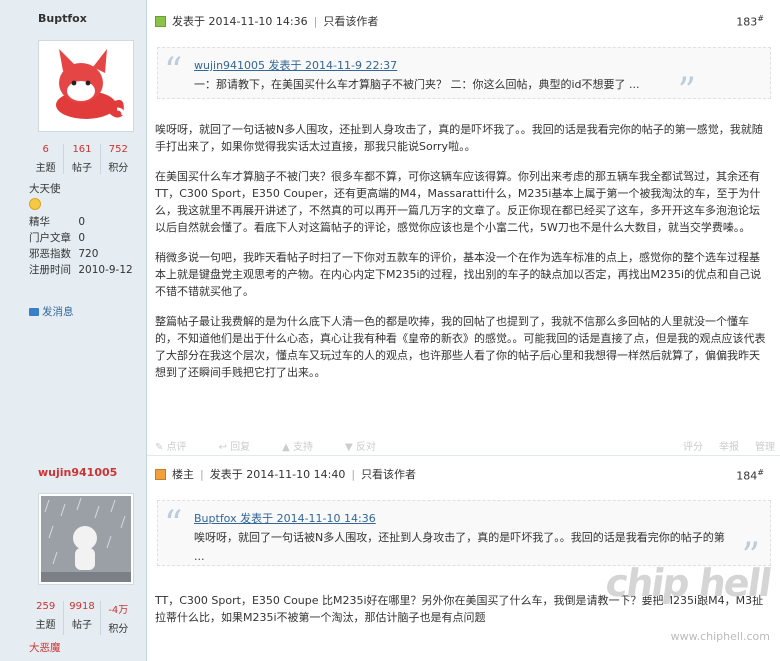  I want to click on quote-author-link: wujin941005 发表于 2014-11-9 22:37, so click(462, 65).